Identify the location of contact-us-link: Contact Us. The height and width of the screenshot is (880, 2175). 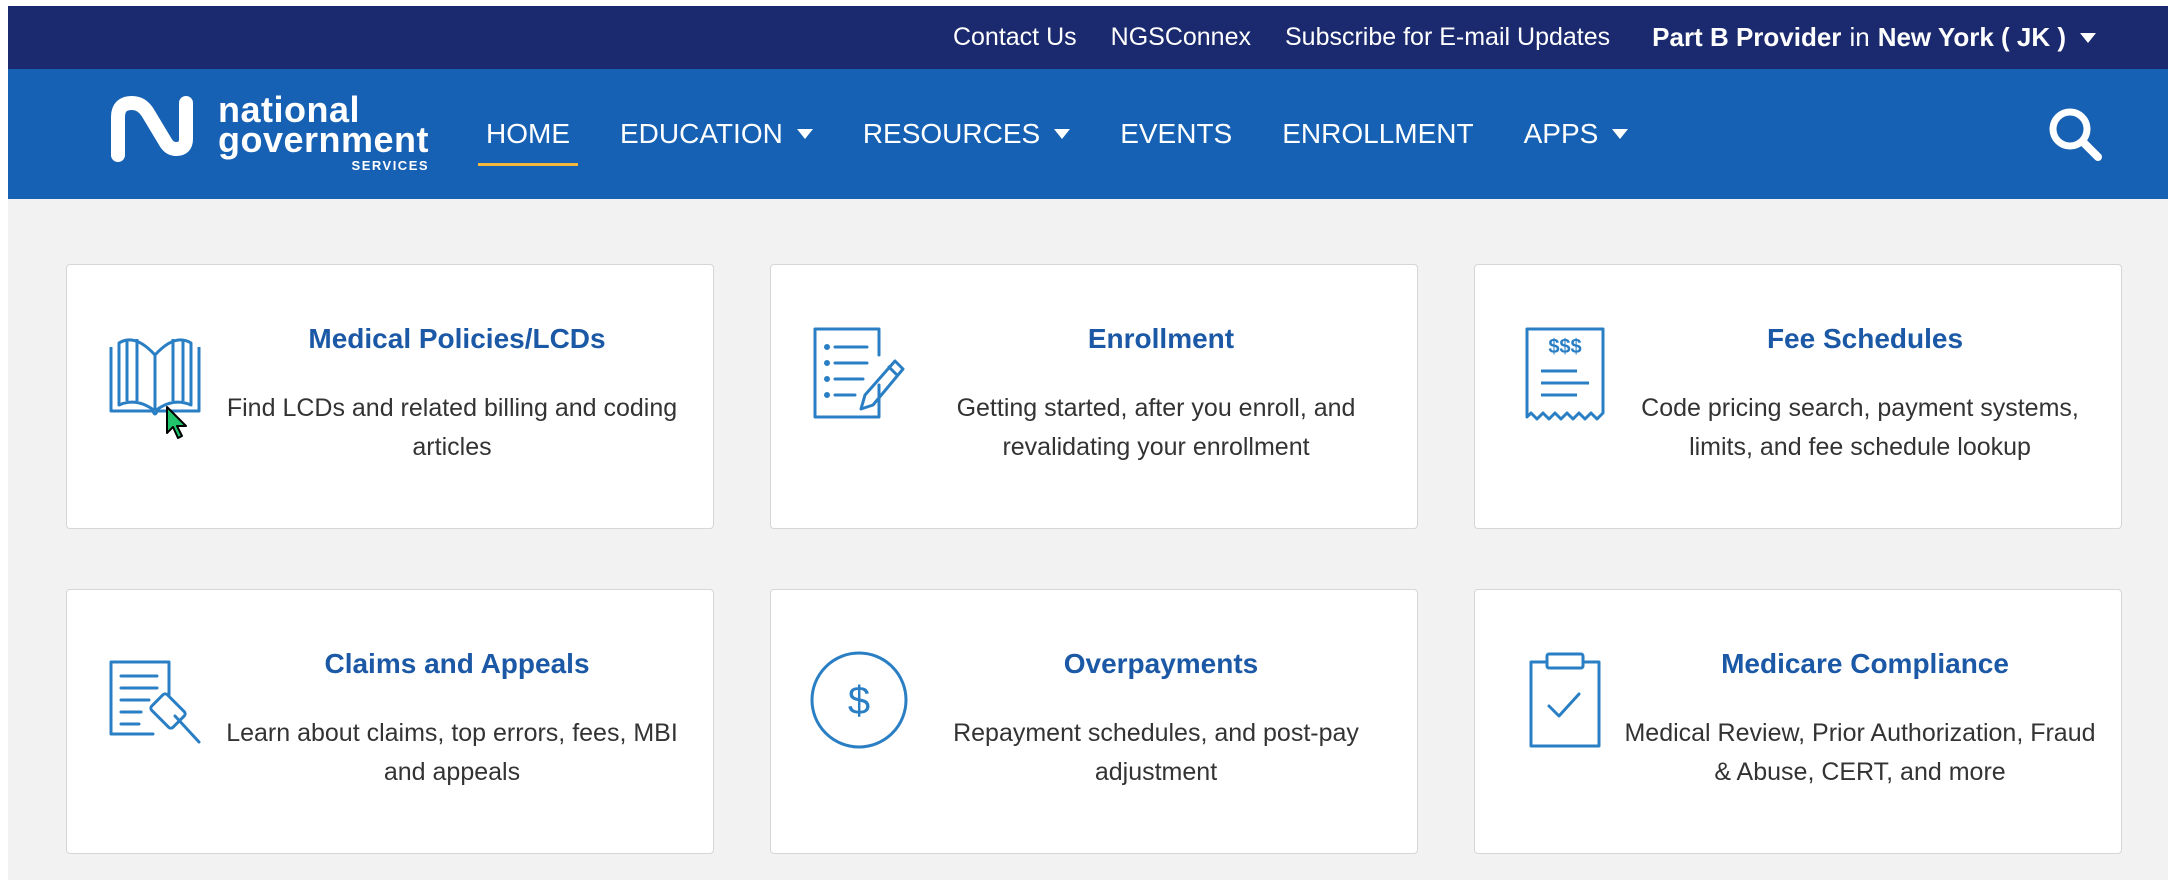
(1015, 37).